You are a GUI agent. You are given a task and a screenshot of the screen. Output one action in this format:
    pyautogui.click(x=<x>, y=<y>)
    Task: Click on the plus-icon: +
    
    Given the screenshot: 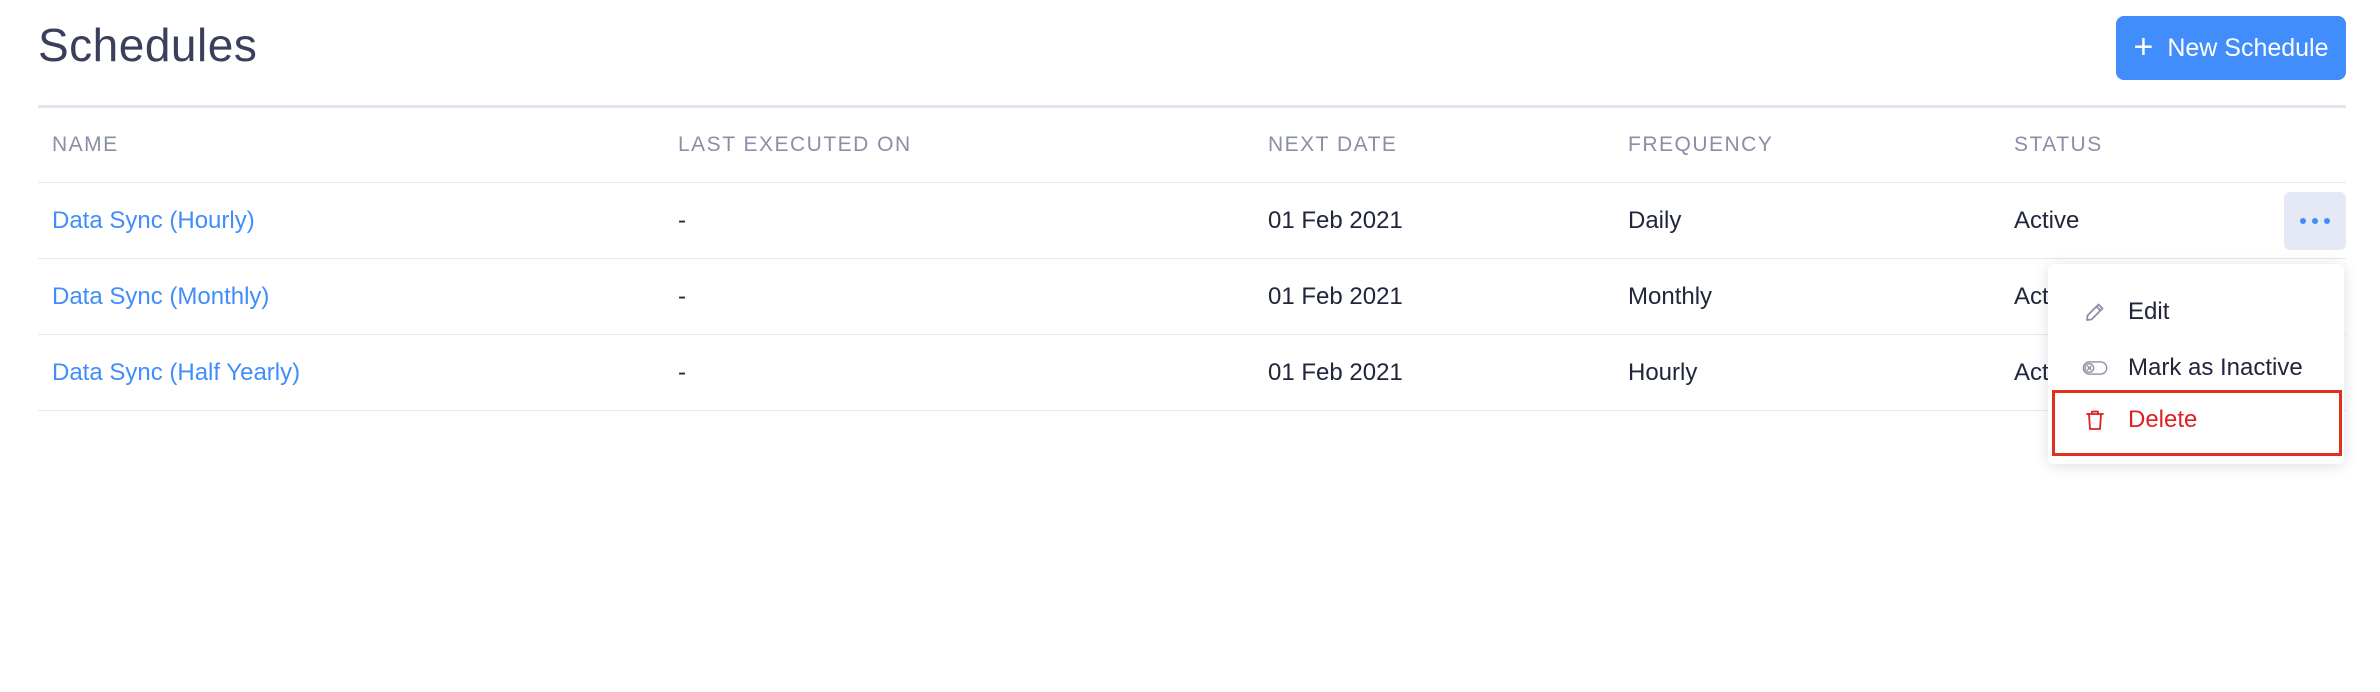 What is the action you would take?
    pyautogui.click(x=2143, y=46)
    